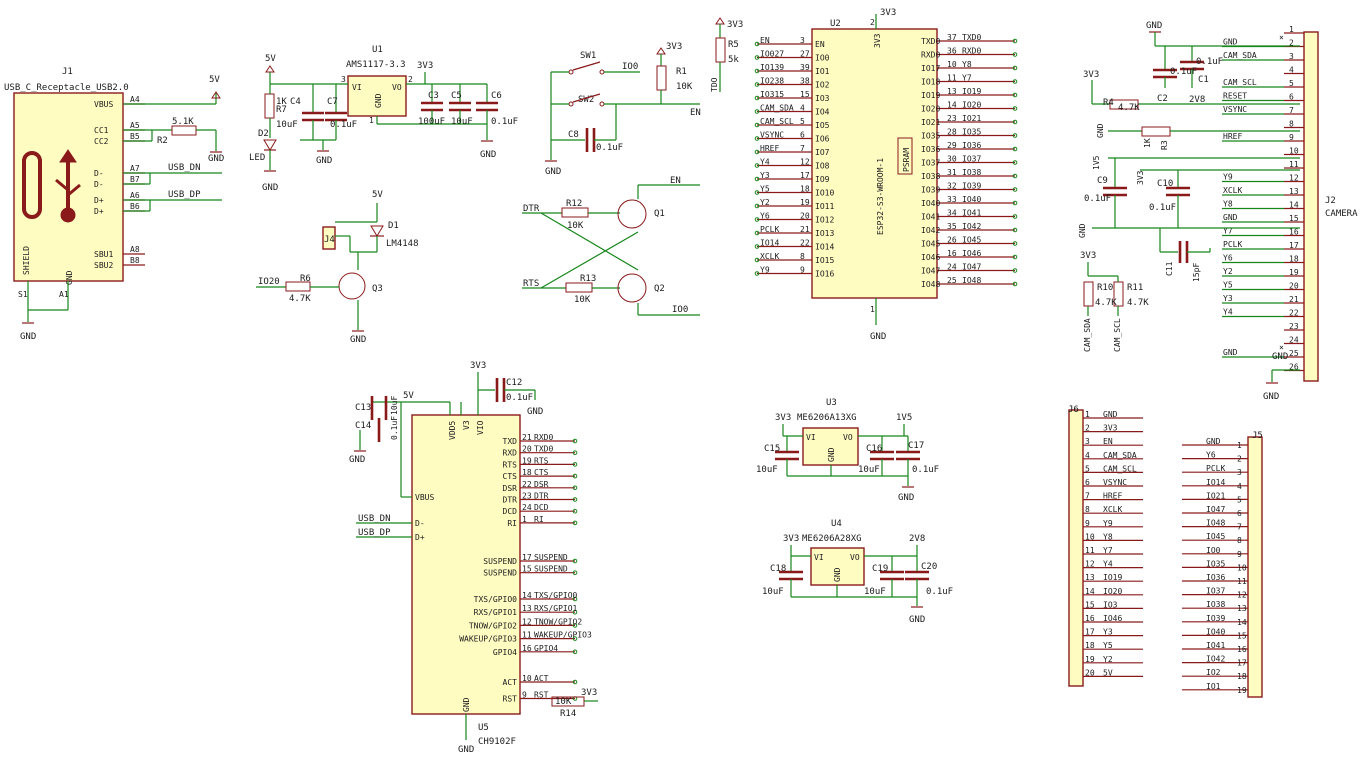  I want to click on camera-pin-num: 6, so click(1291, 97).